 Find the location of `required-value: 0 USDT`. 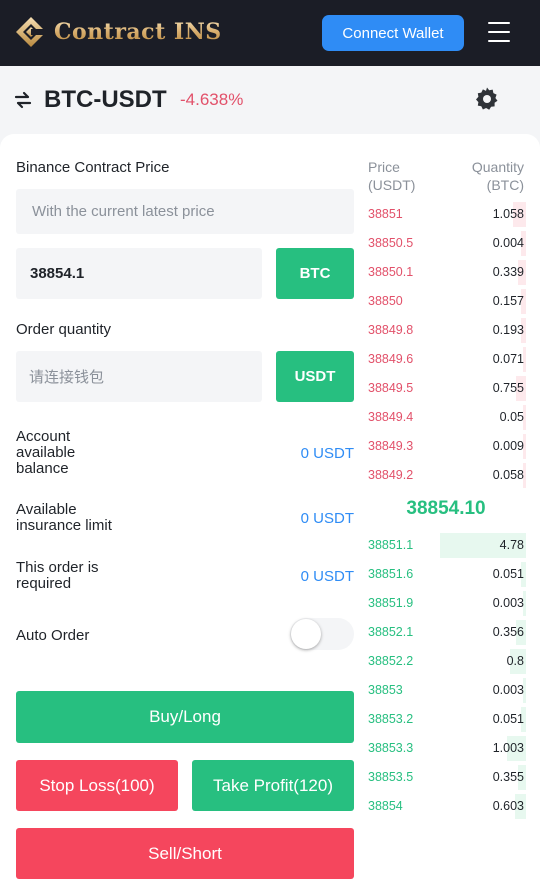

required-value: 0 USDT is located at coordinates (327, 576).